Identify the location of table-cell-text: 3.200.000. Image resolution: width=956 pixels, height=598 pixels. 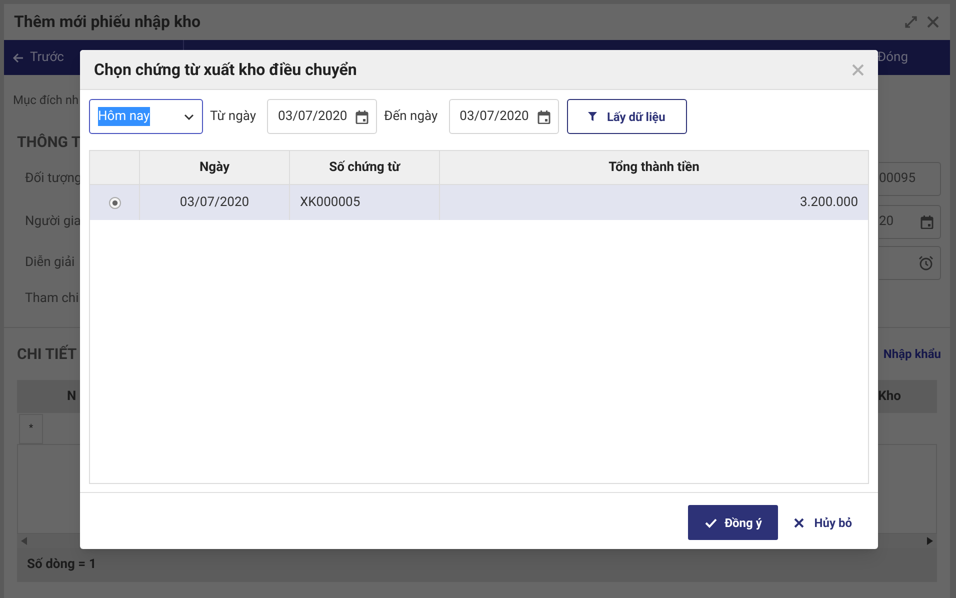
(829, 203).